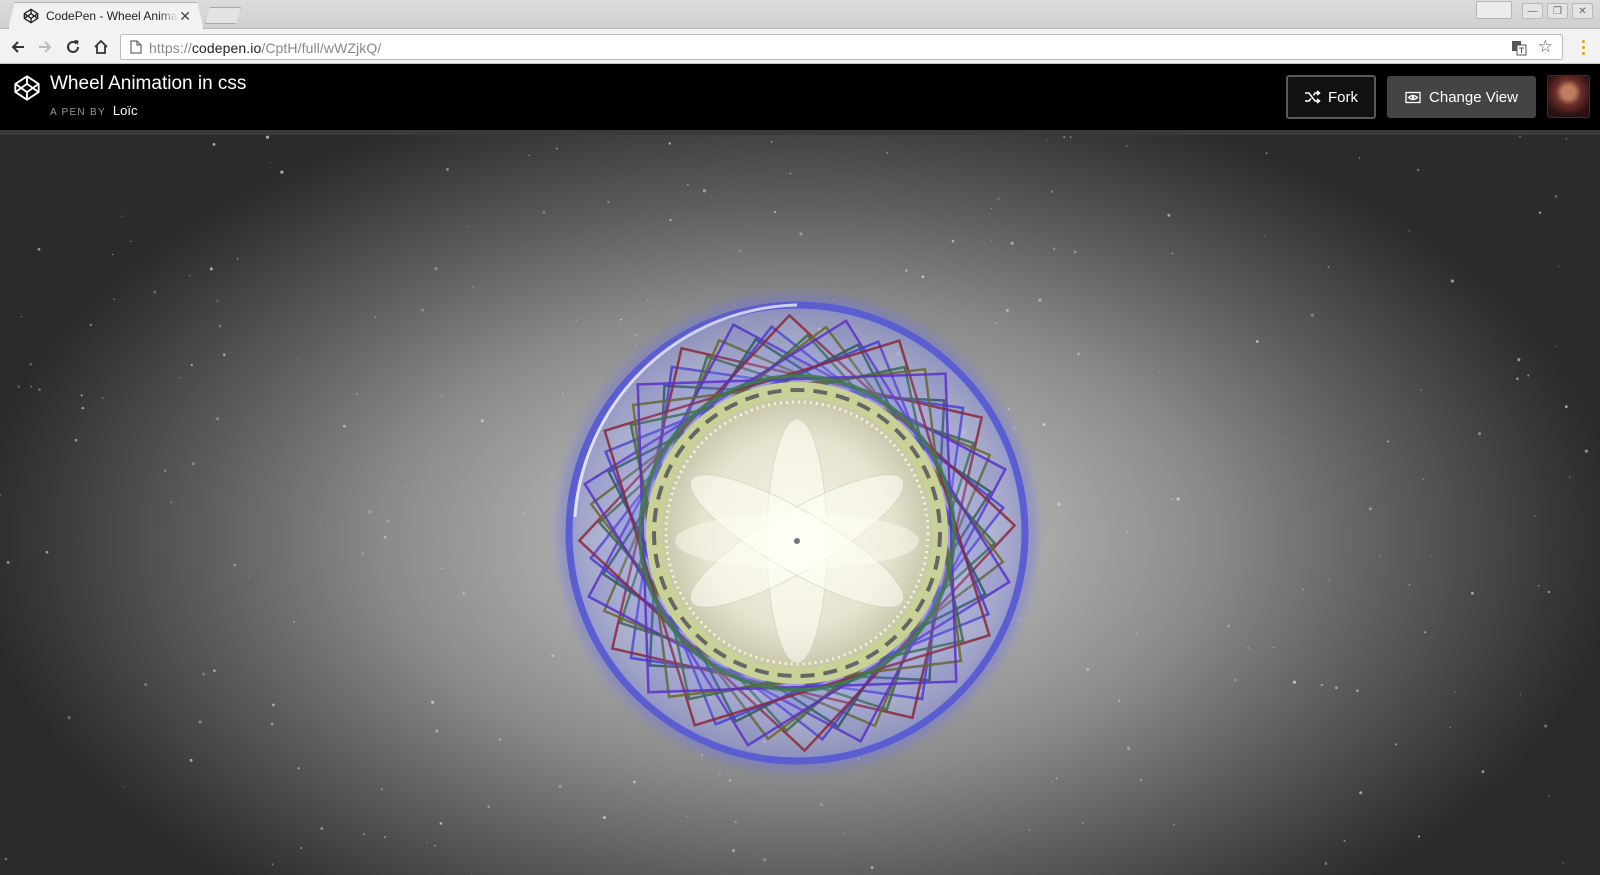 The image size is (1600, 875). I want to click on back-arrow-icon, so click(17, 47).